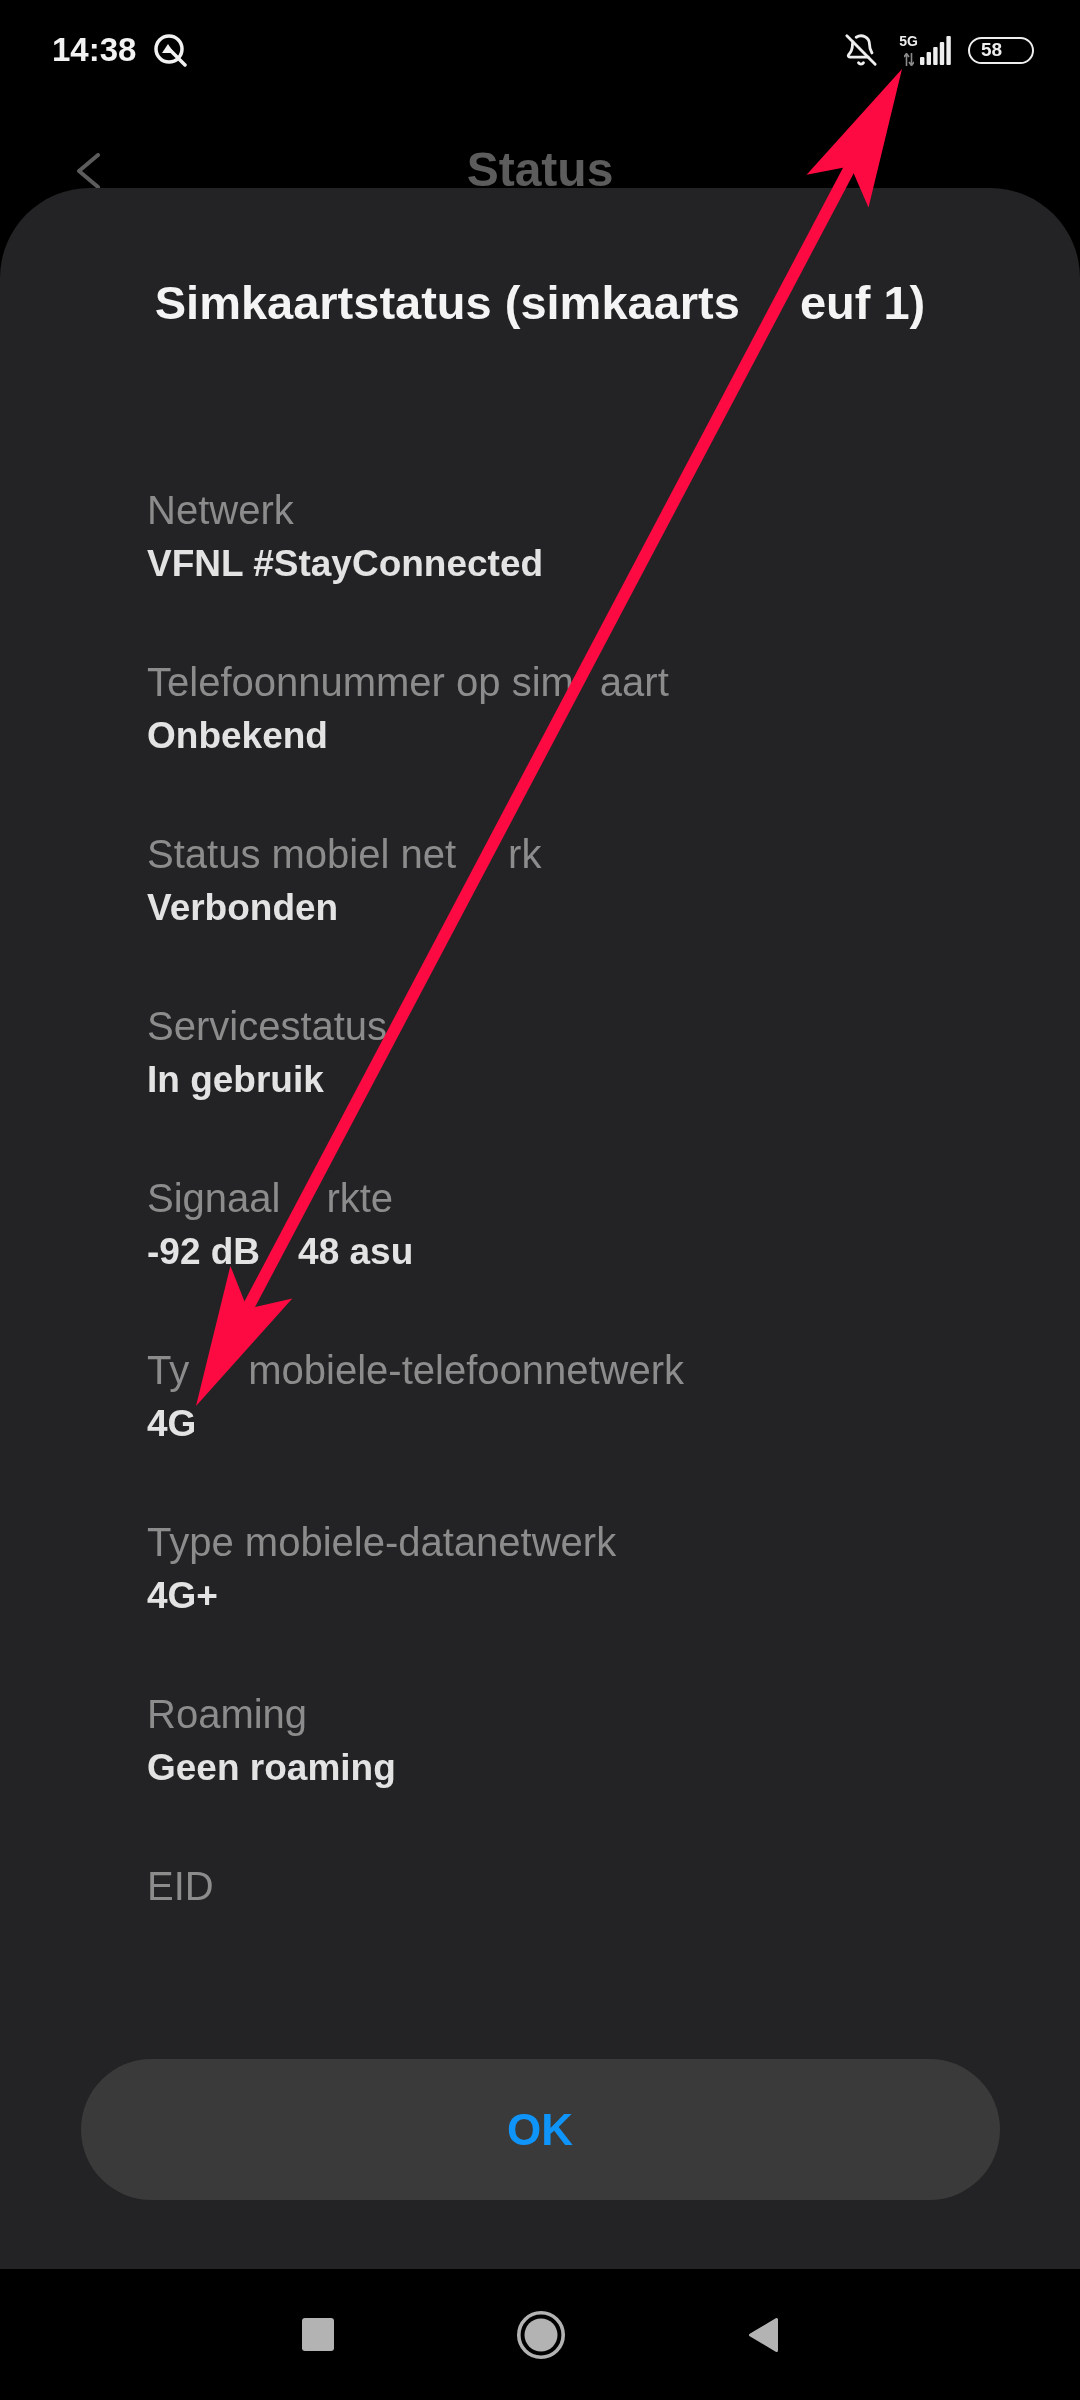 The image size is (1080, 2400). Describe the element at coordinates (634, 682) in the screenshot. I see `field-label: aart` at that location.